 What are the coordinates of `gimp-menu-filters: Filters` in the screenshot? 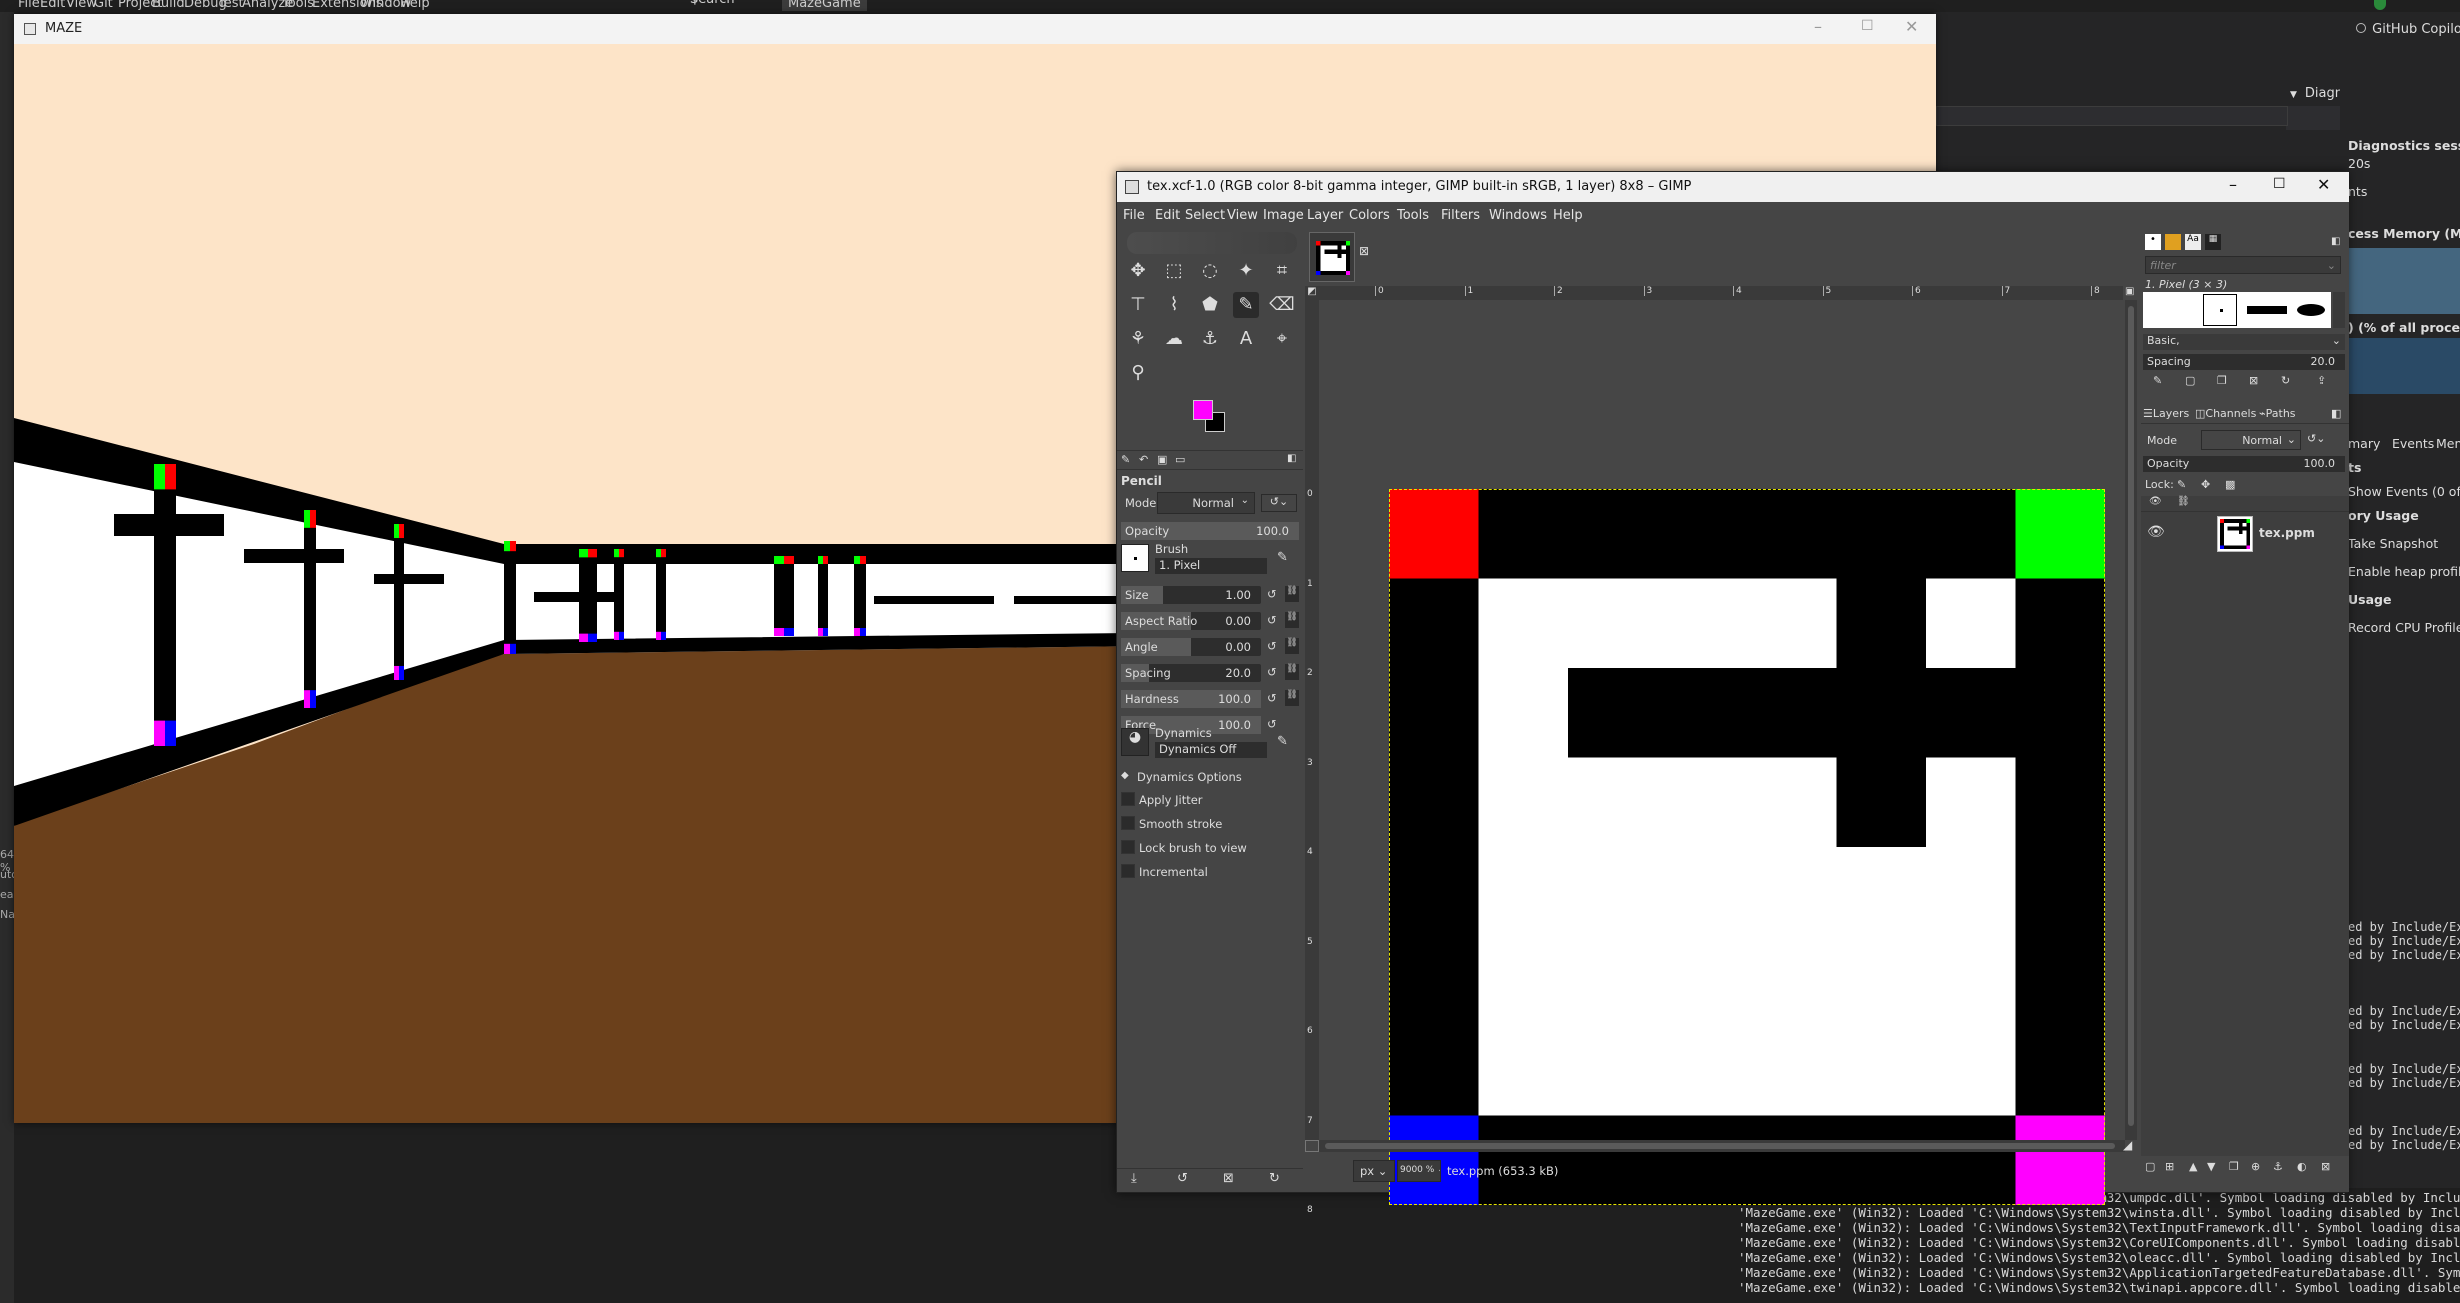 It's located at (1460, 215).